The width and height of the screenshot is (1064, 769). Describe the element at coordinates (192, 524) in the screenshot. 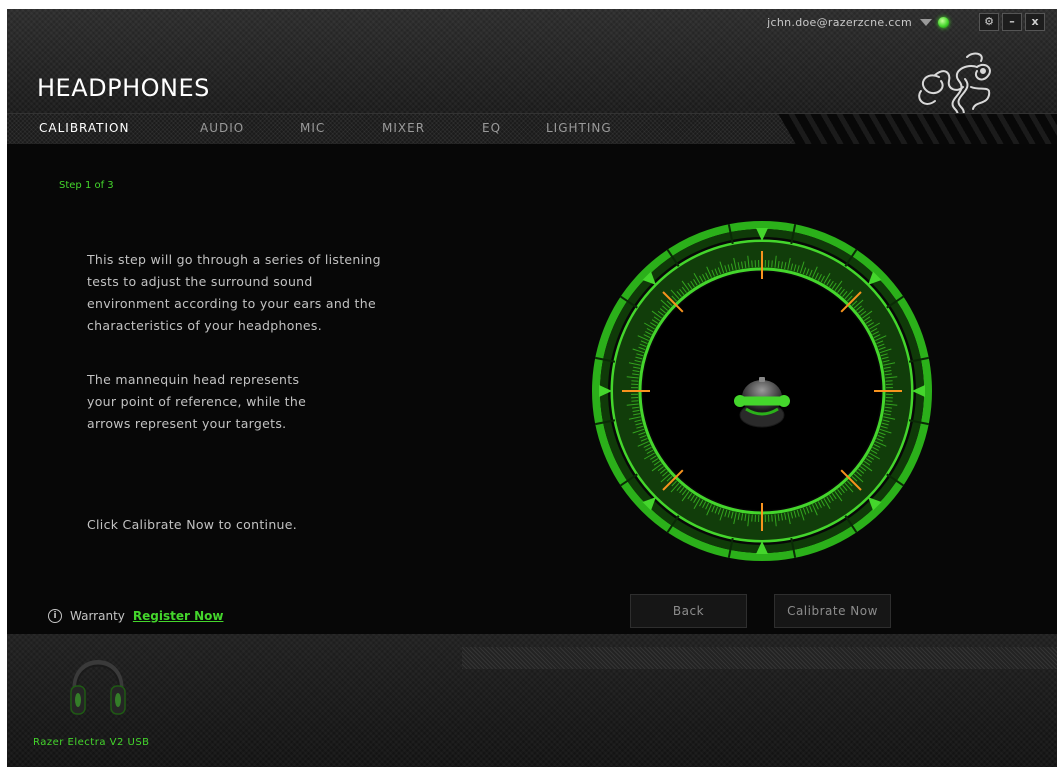

I see `instruction-paragraph: Click Calibrate Now to continue.` at that location.